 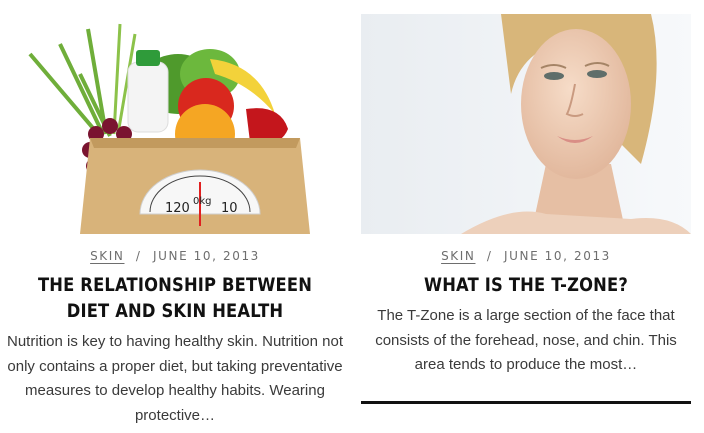 I want to click on card-divider, so click(x=526, y=402).